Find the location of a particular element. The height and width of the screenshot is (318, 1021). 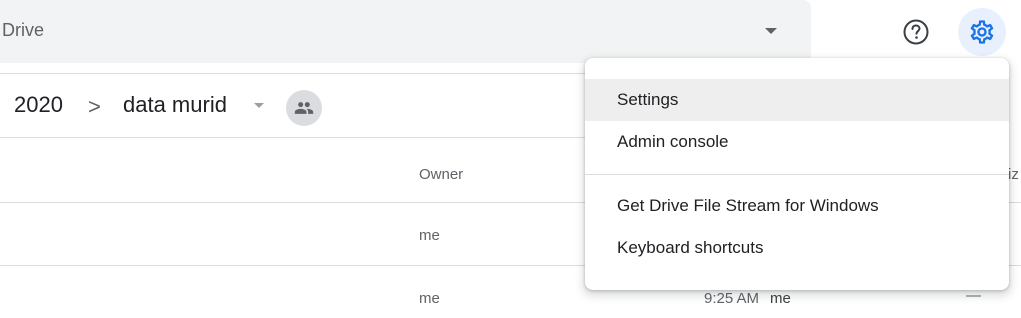

menu-divider is located at coordinates (797, 174).